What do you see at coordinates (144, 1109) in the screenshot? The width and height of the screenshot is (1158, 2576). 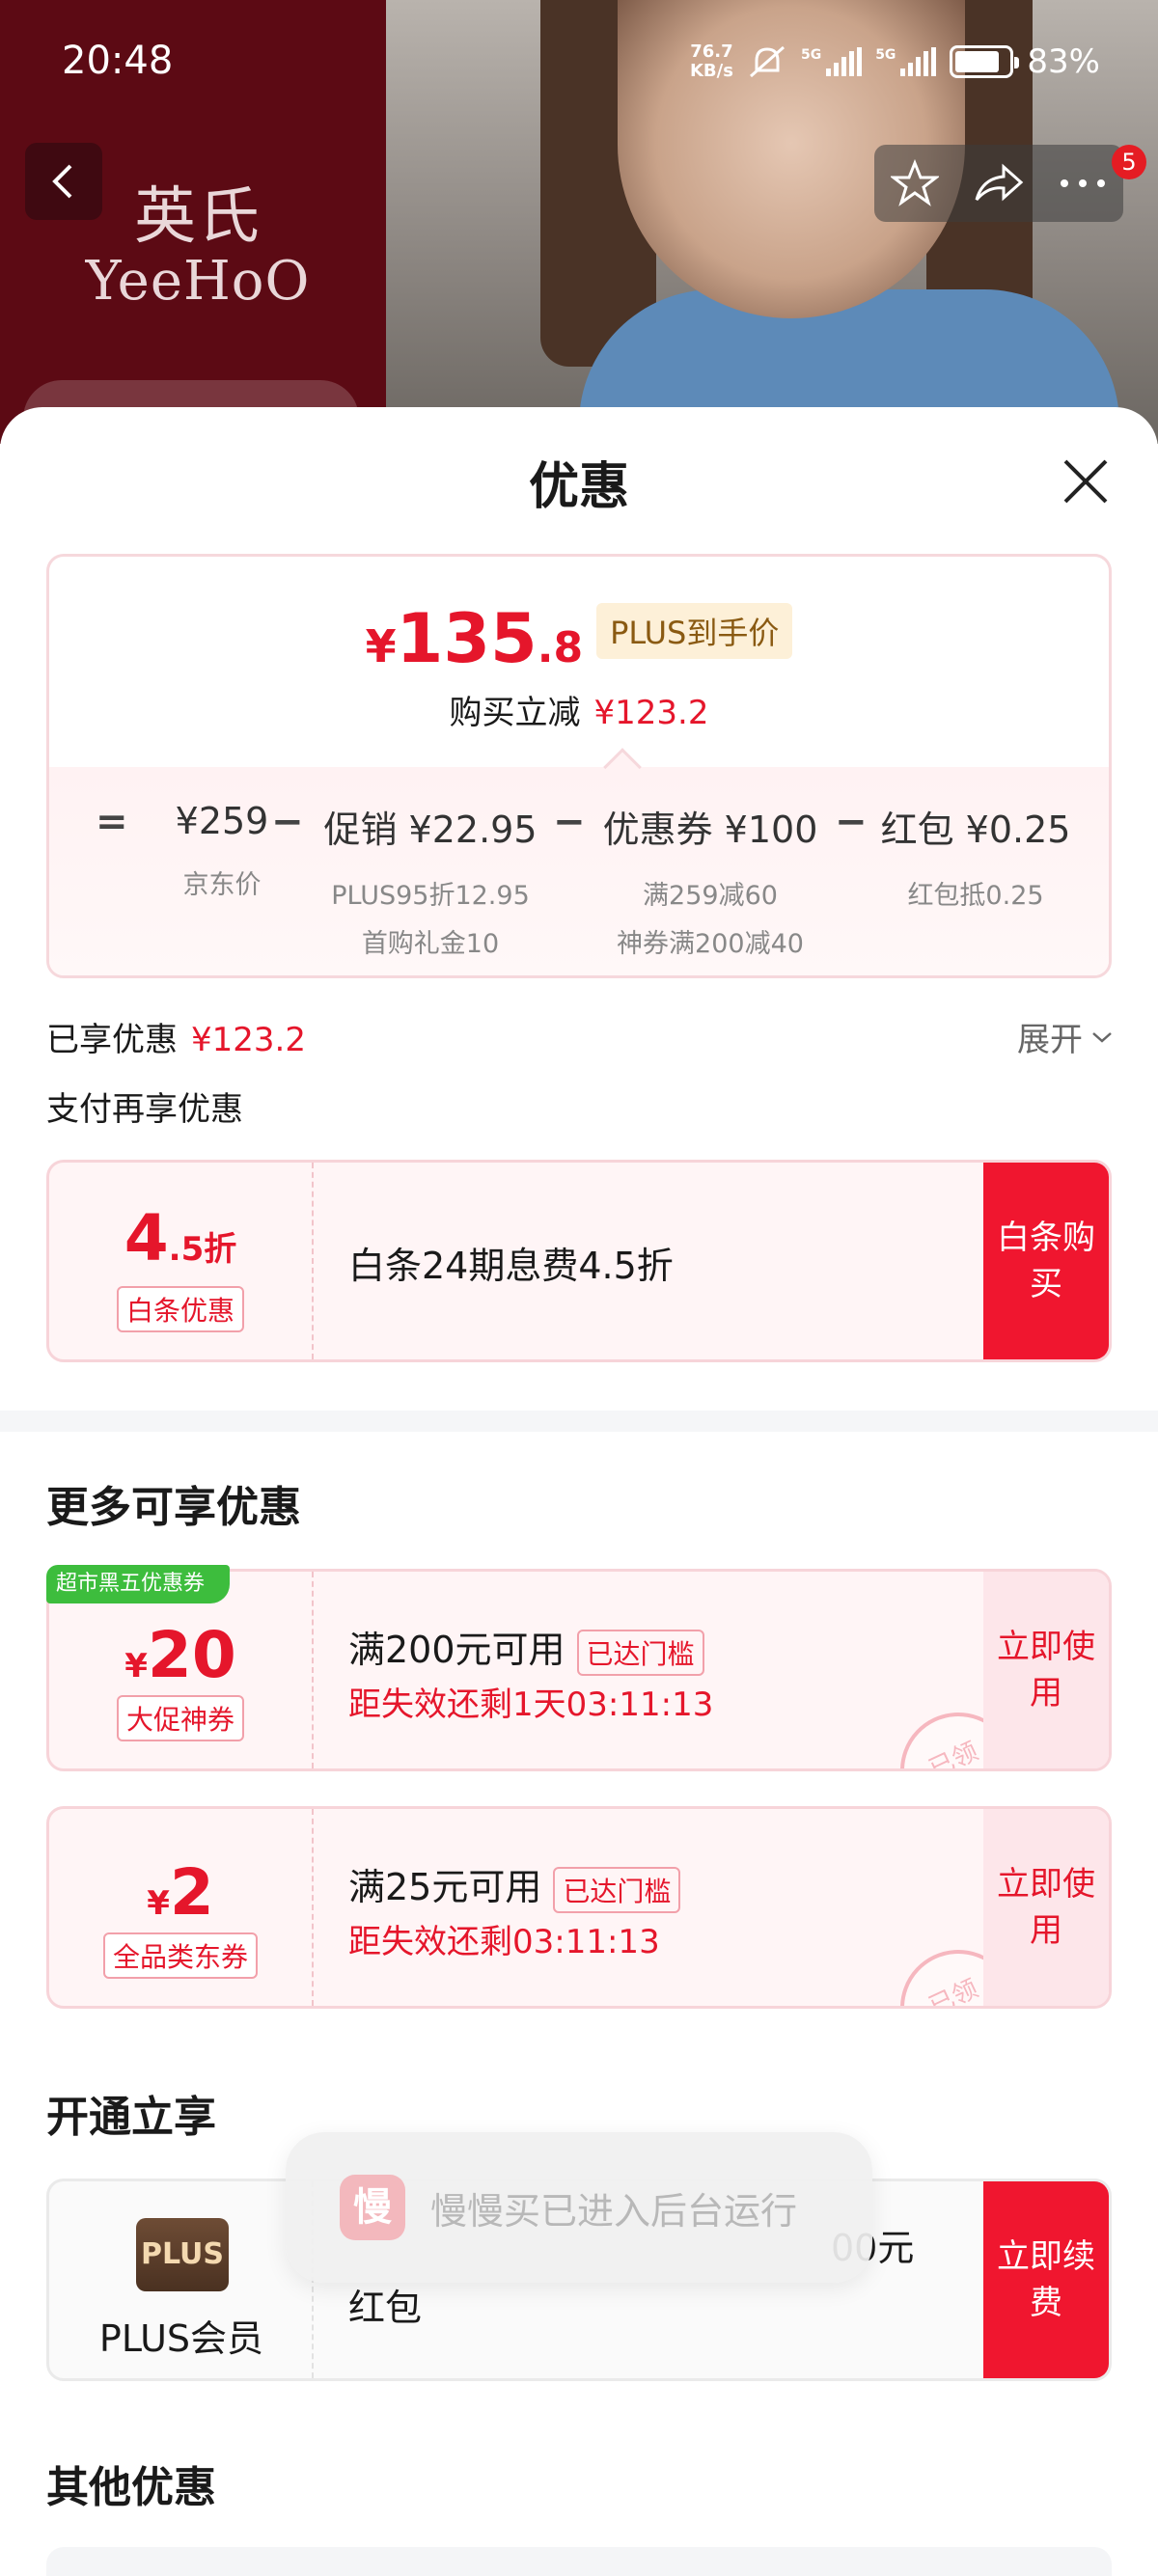 I see `pay-more-title: 支付再享优惠` at bounding box center [144, 1109].